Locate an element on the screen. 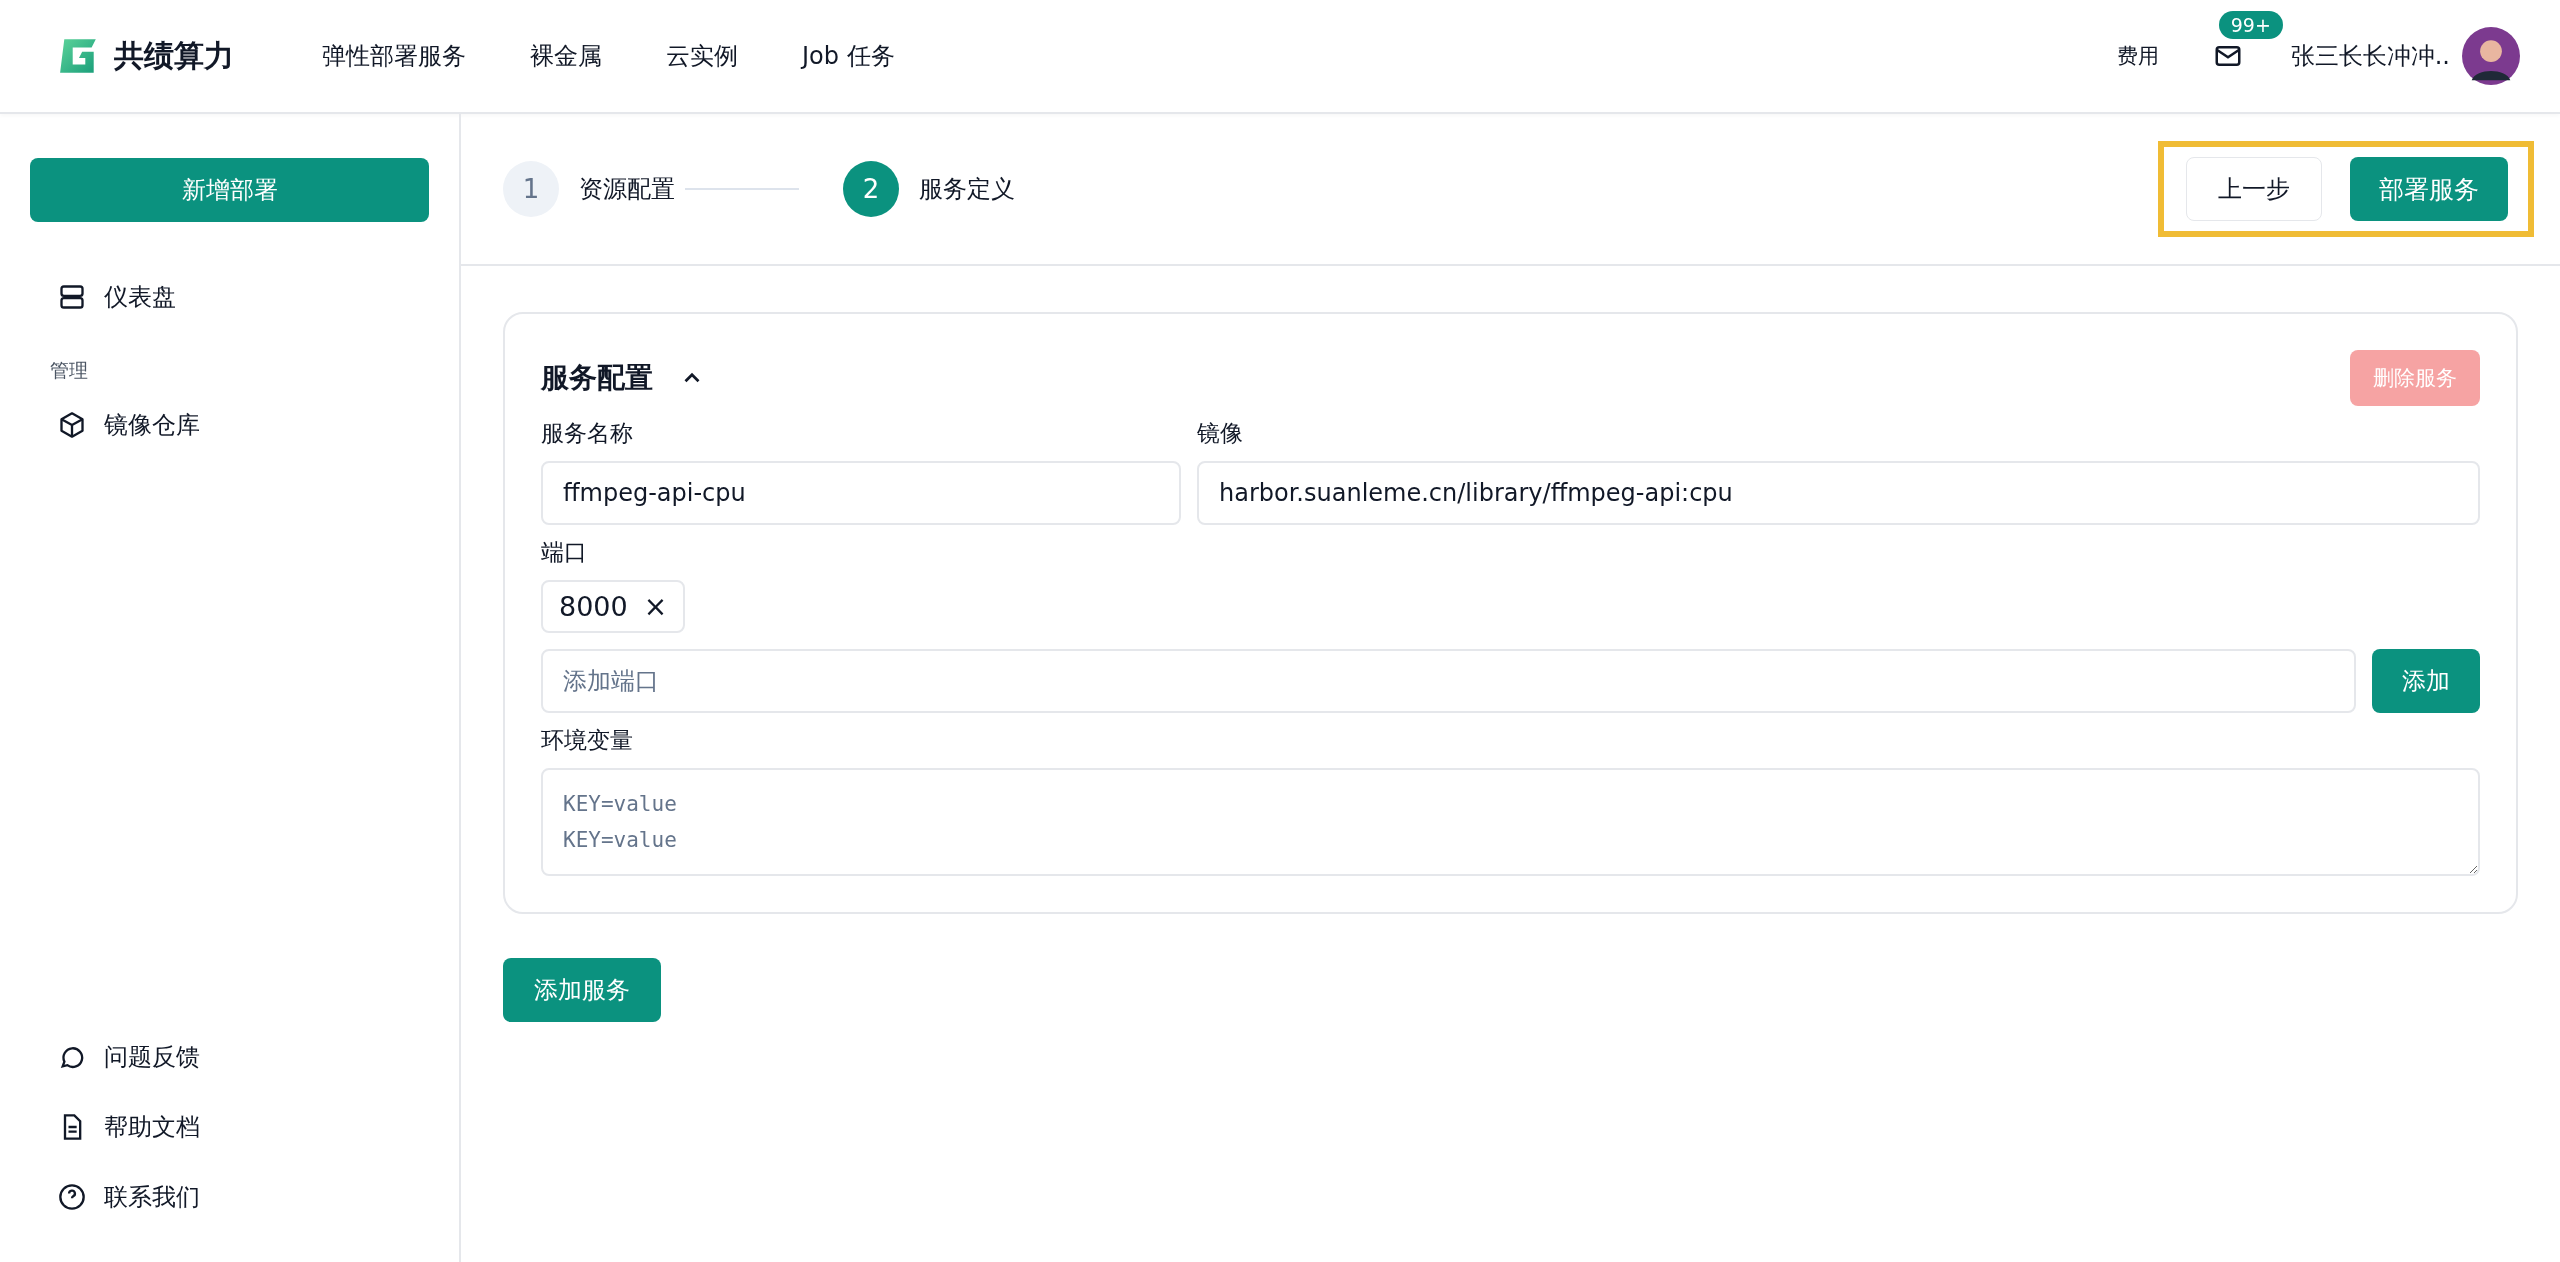 This screenshot has width=2560, height=1262. cube-icon is located at coordinates (72, 425).